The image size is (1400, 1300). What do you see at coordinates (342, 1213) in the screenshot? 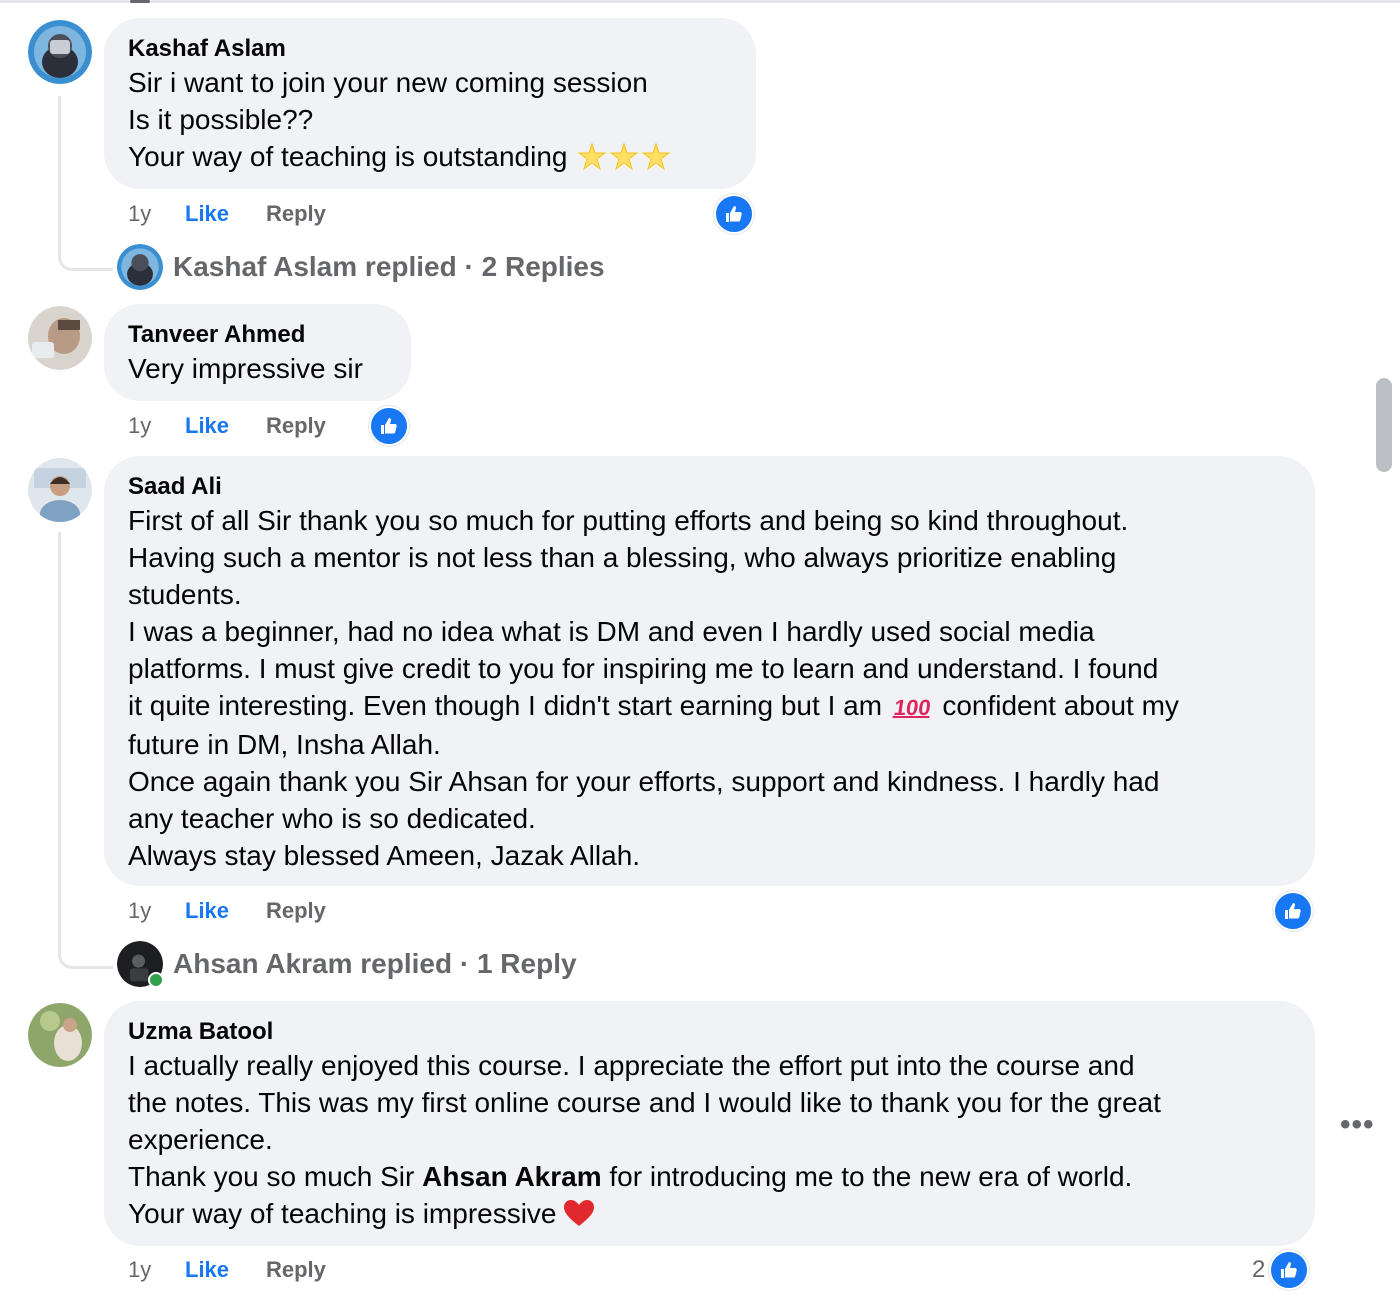
I see `comment-line-text: Your way of teaching is impressive` at bounding box center [342, 1213].